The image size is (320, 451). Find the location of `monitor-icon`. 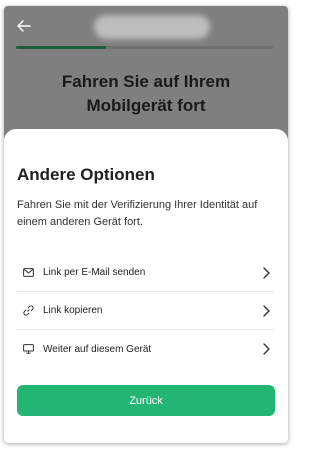

monitor-icon is located at coordinates (28, 349).